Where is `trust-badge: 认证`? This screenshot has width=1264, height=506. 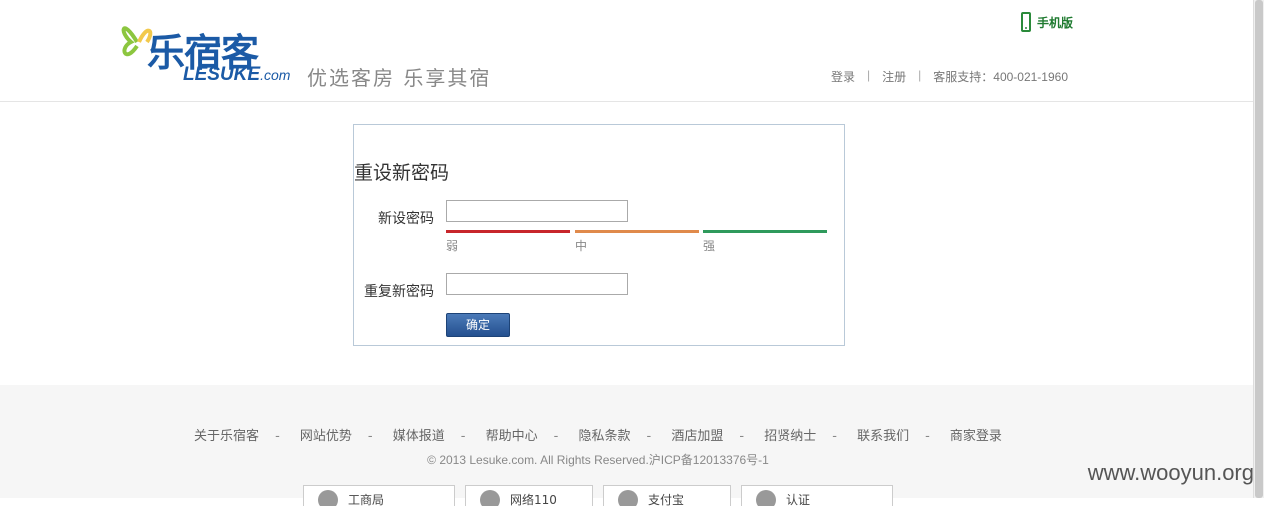
trust-badge: 认证 is located at coordinates (817, 495).